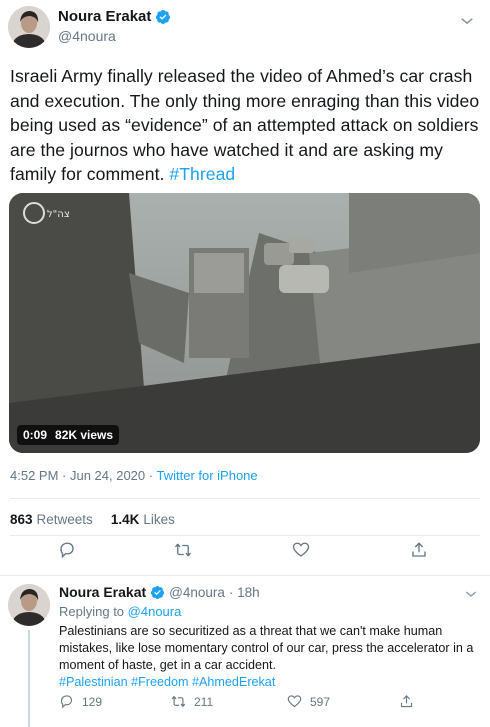  I want to click on like-button, so click(303, 552).